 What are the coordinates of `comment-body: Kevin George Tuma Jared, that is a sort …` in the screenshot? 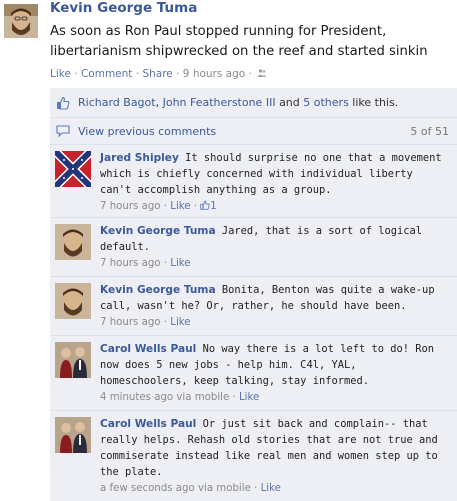 It's located at (275, 247).